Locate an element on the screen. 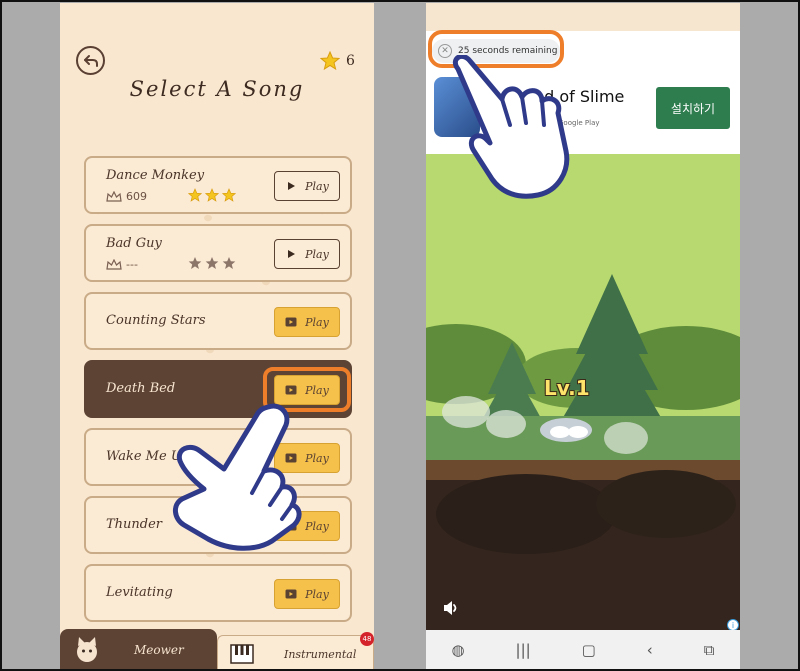  song-name: Dance Monkey is located at coordinates (155, 175).